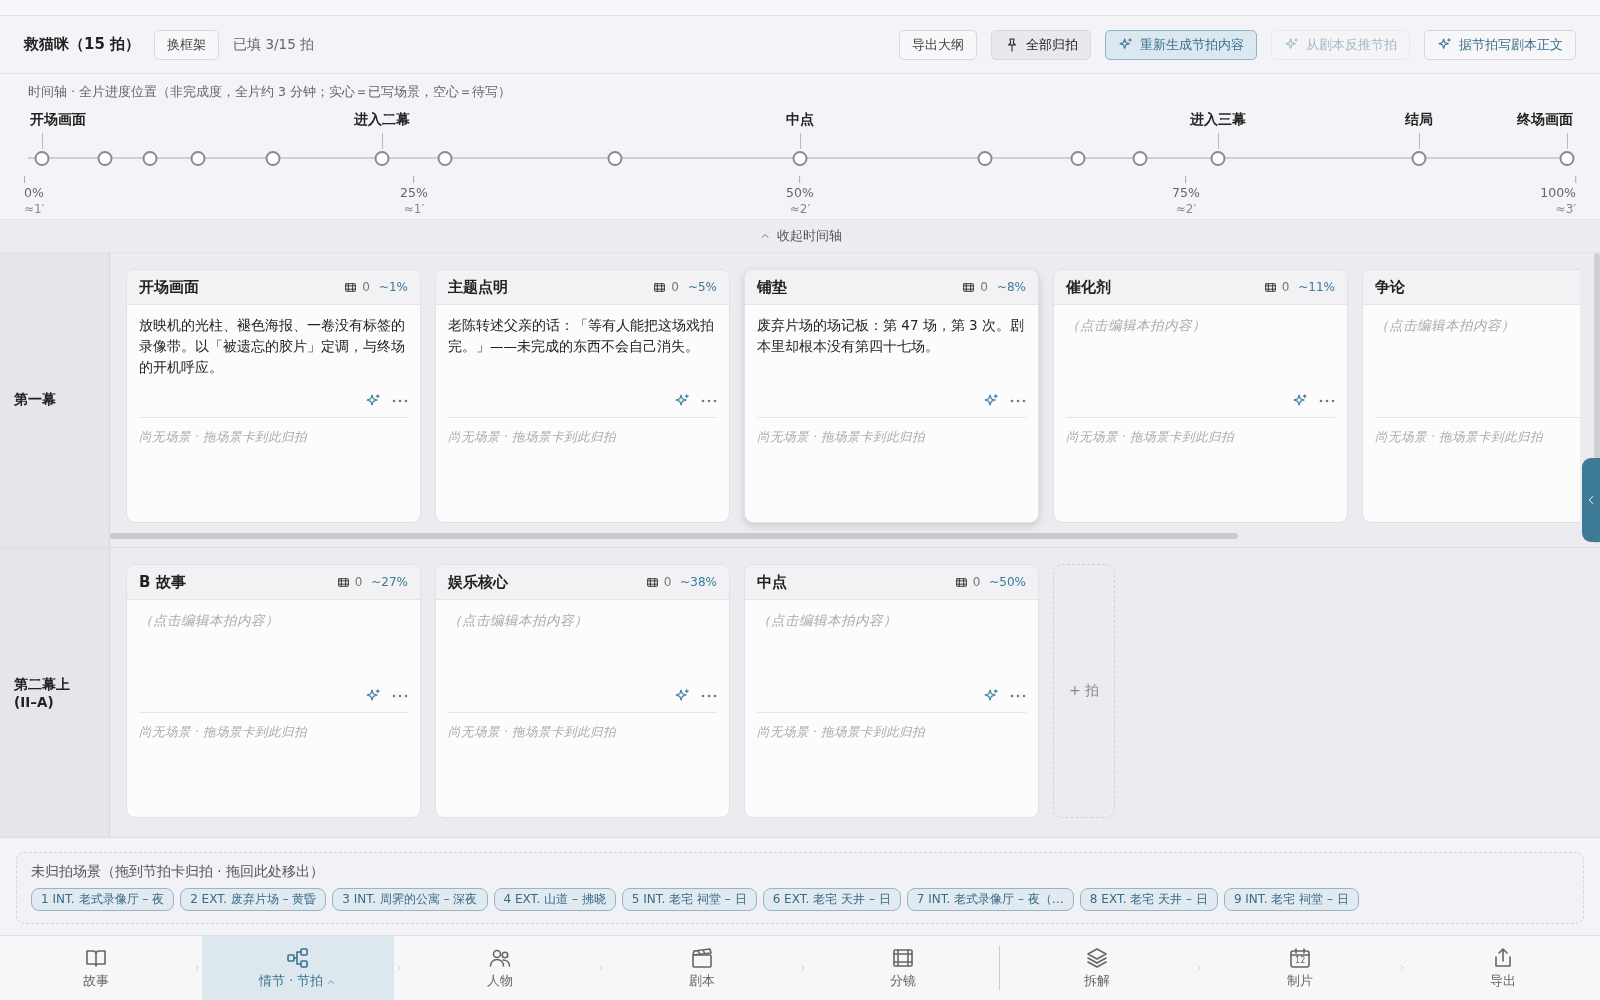  What do you see at coordinates (273, 348) in the screenshot?
I see `beat-text: 放映机的光柱、褪色海报、一卷没有标签的录像带。以「被遗忘的胶片」定调，与终场的开机呼应。` at bounding box center [273, 348].